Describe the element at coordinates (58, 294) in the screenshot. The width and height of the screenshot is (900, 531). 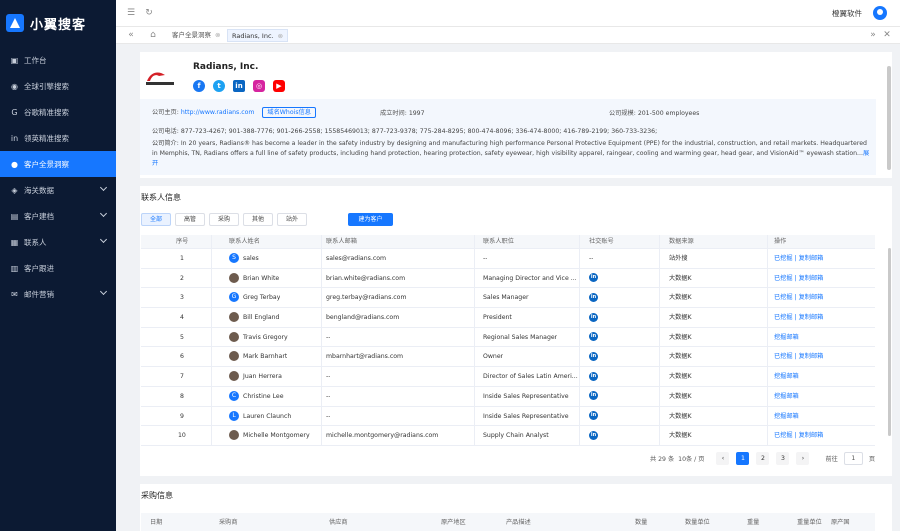
I see `sidebar-item: ✉ 邮件营销` at that location.